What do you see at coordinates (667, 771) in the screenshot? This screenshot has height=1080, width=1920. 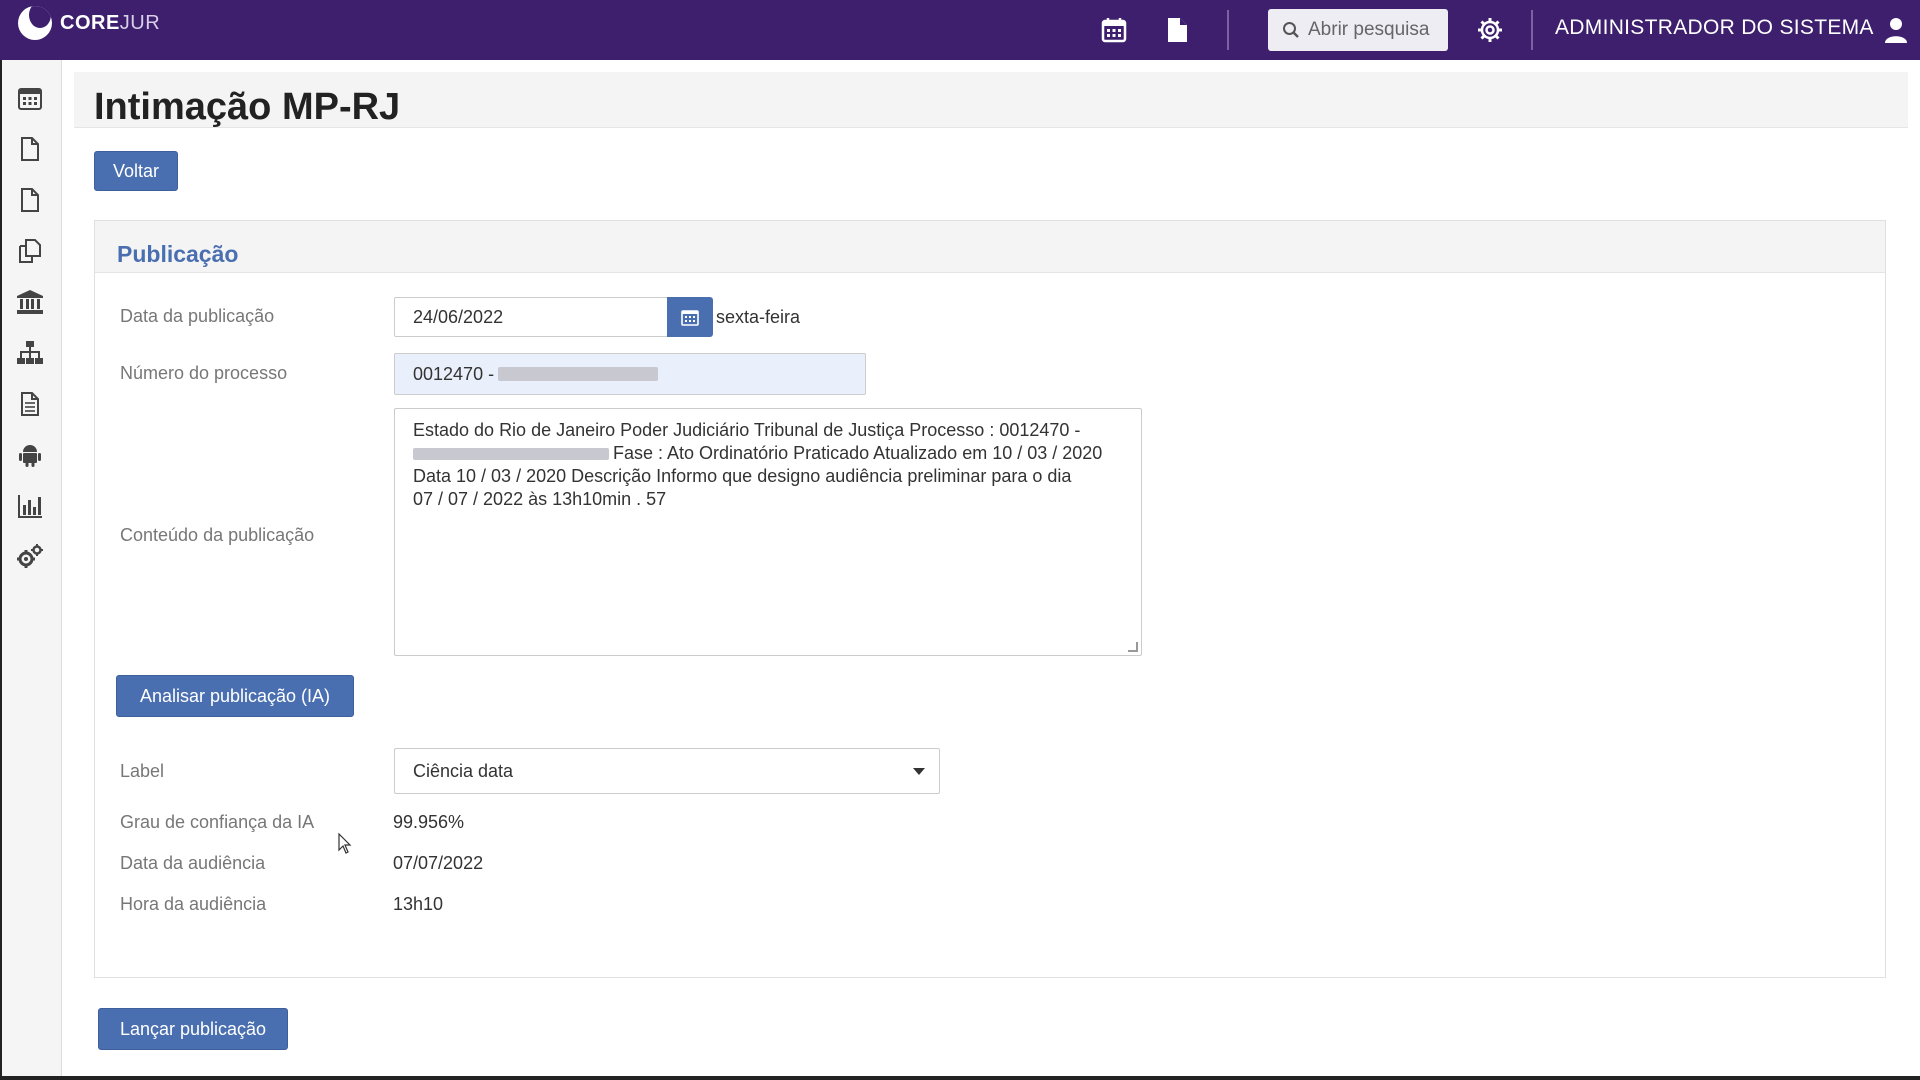 I see `label-select: Ciência data` at bounding box center [667, 771].